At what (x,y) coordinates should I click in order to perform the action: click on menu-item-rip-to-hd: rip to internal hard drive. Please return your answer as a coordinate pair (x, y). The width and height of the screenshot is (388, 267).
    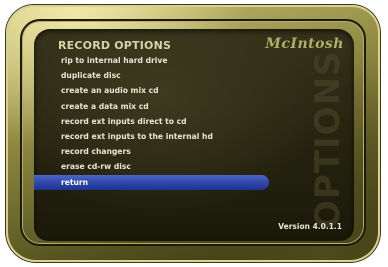
    Looking at the image, I should click on (194, 60).